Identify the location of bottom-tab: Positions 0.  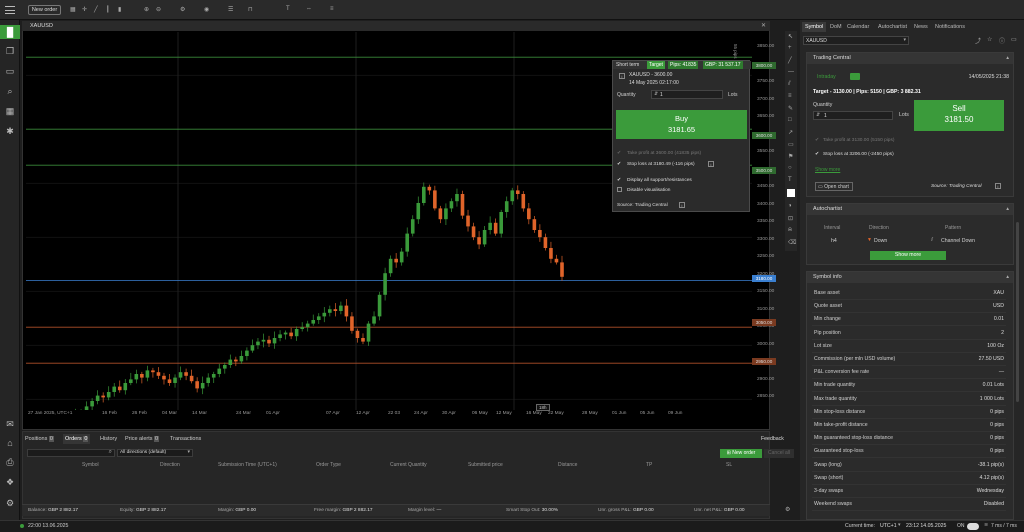
(39, 439).